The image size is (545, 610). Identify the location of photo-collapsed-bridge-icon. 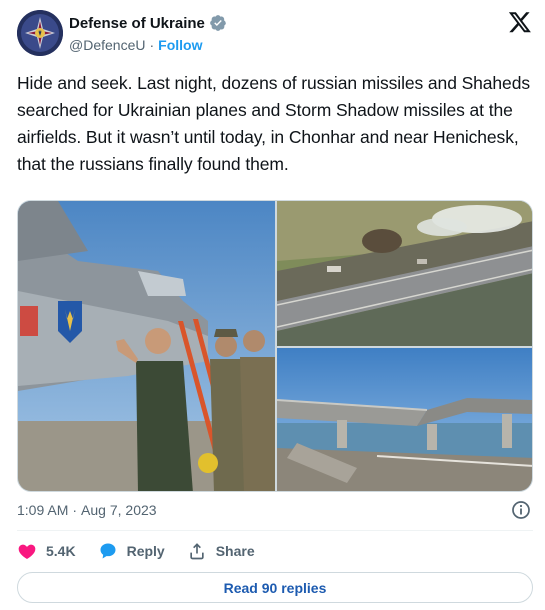
(404, 419).